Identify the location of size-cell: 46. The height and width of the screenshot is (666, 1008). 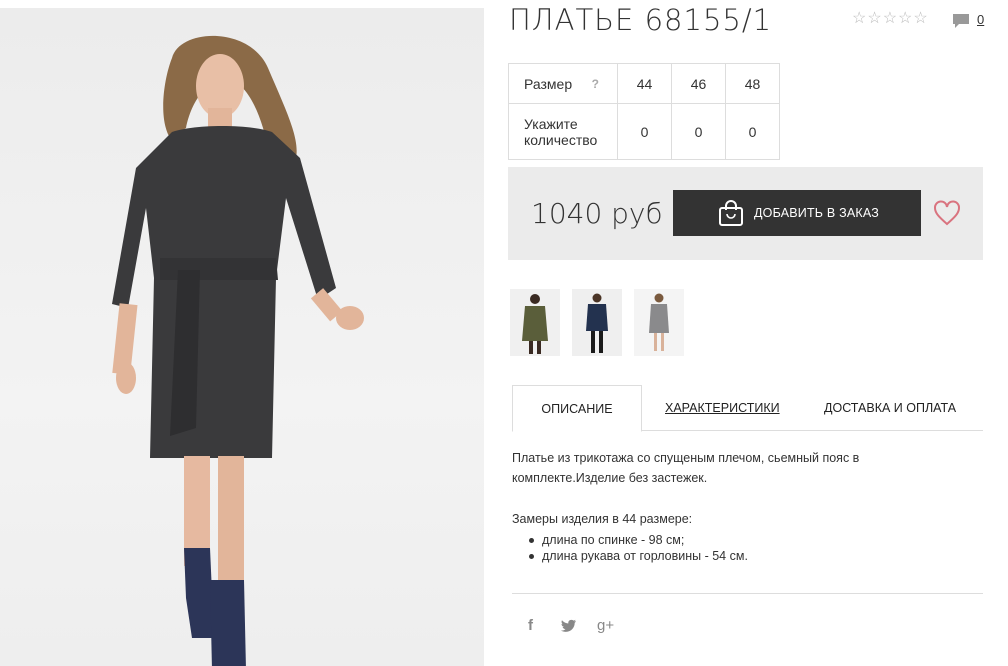
(698, 83).